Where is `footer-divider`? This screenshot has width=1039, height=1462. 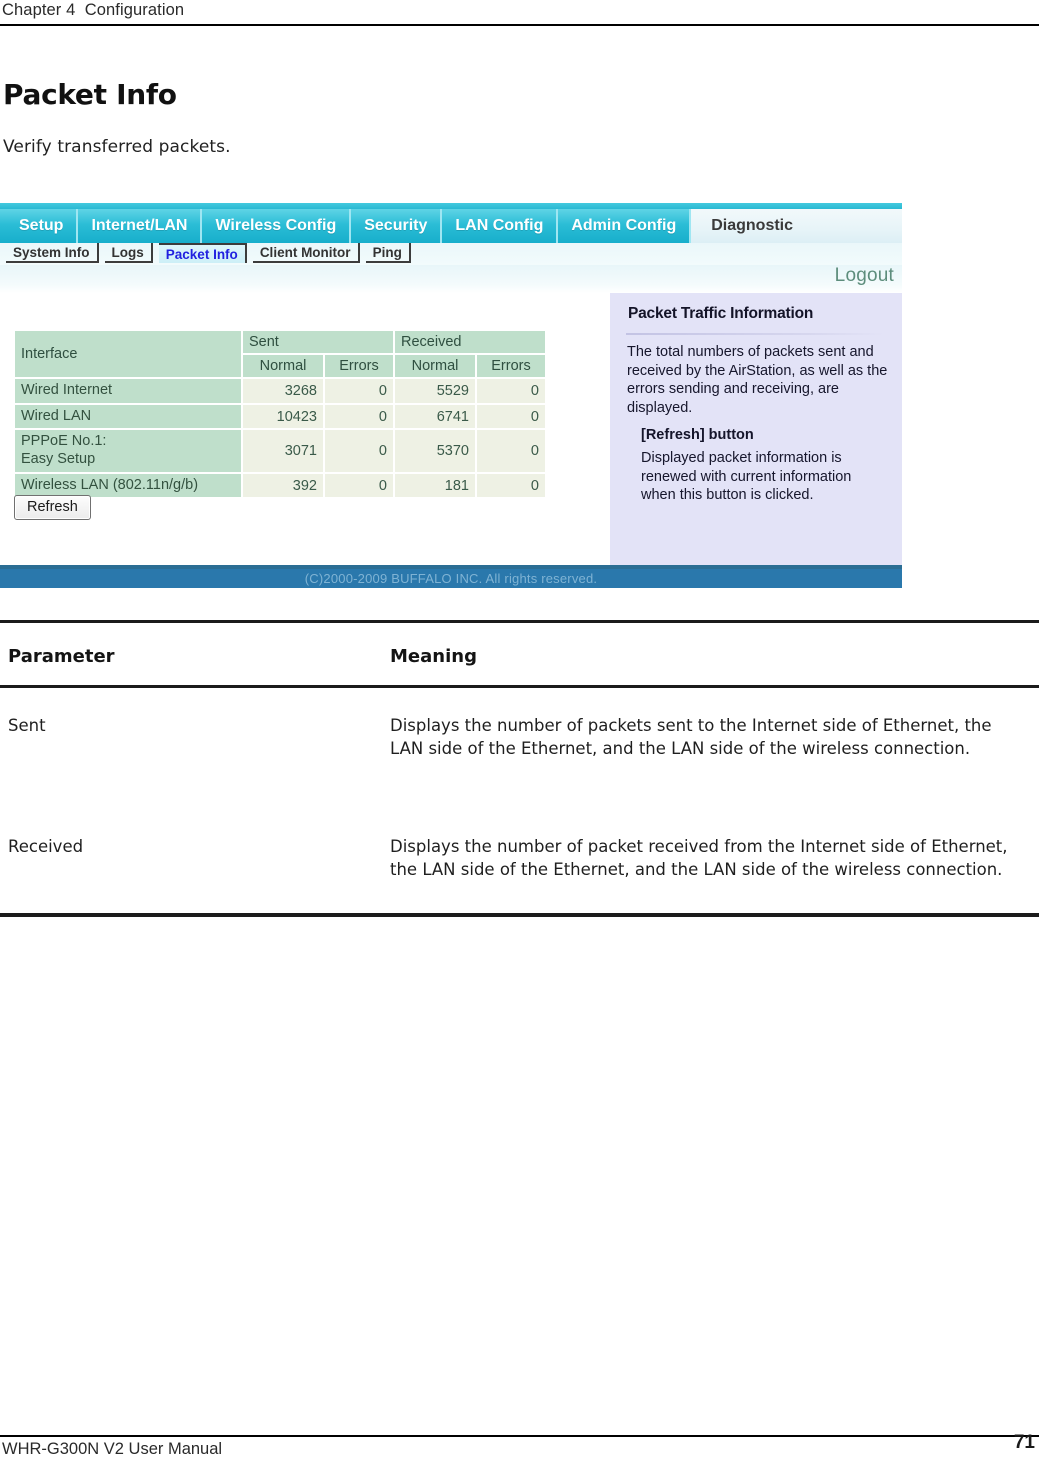 footer-divider is located at coordinates (519, 1436).